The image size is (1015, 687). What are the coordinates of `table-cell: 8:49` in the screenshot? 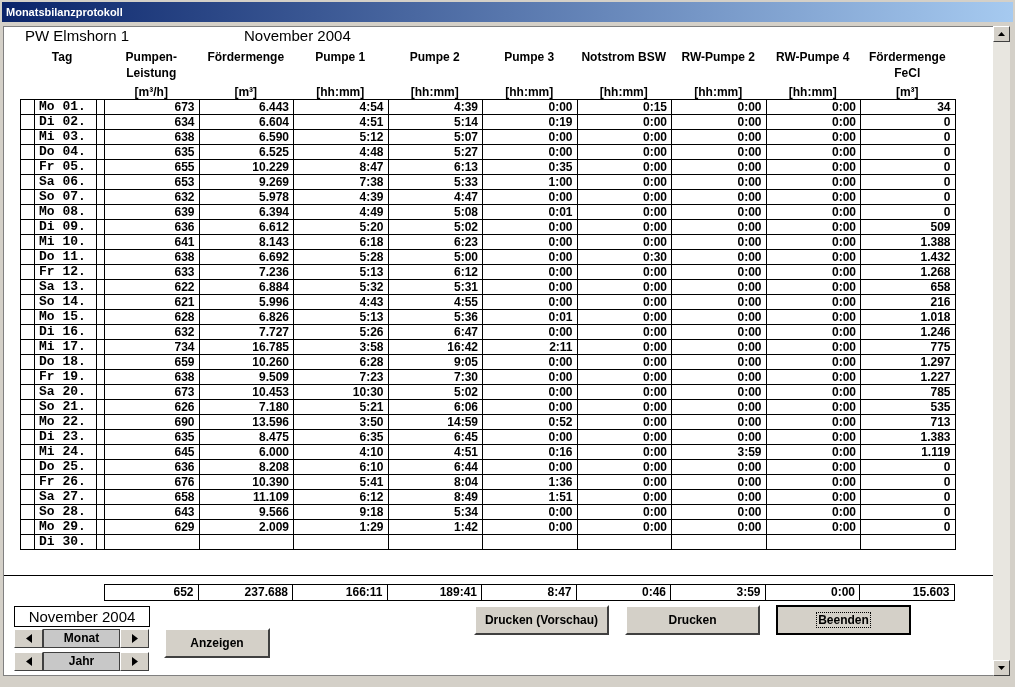 It's located at (435, 497).